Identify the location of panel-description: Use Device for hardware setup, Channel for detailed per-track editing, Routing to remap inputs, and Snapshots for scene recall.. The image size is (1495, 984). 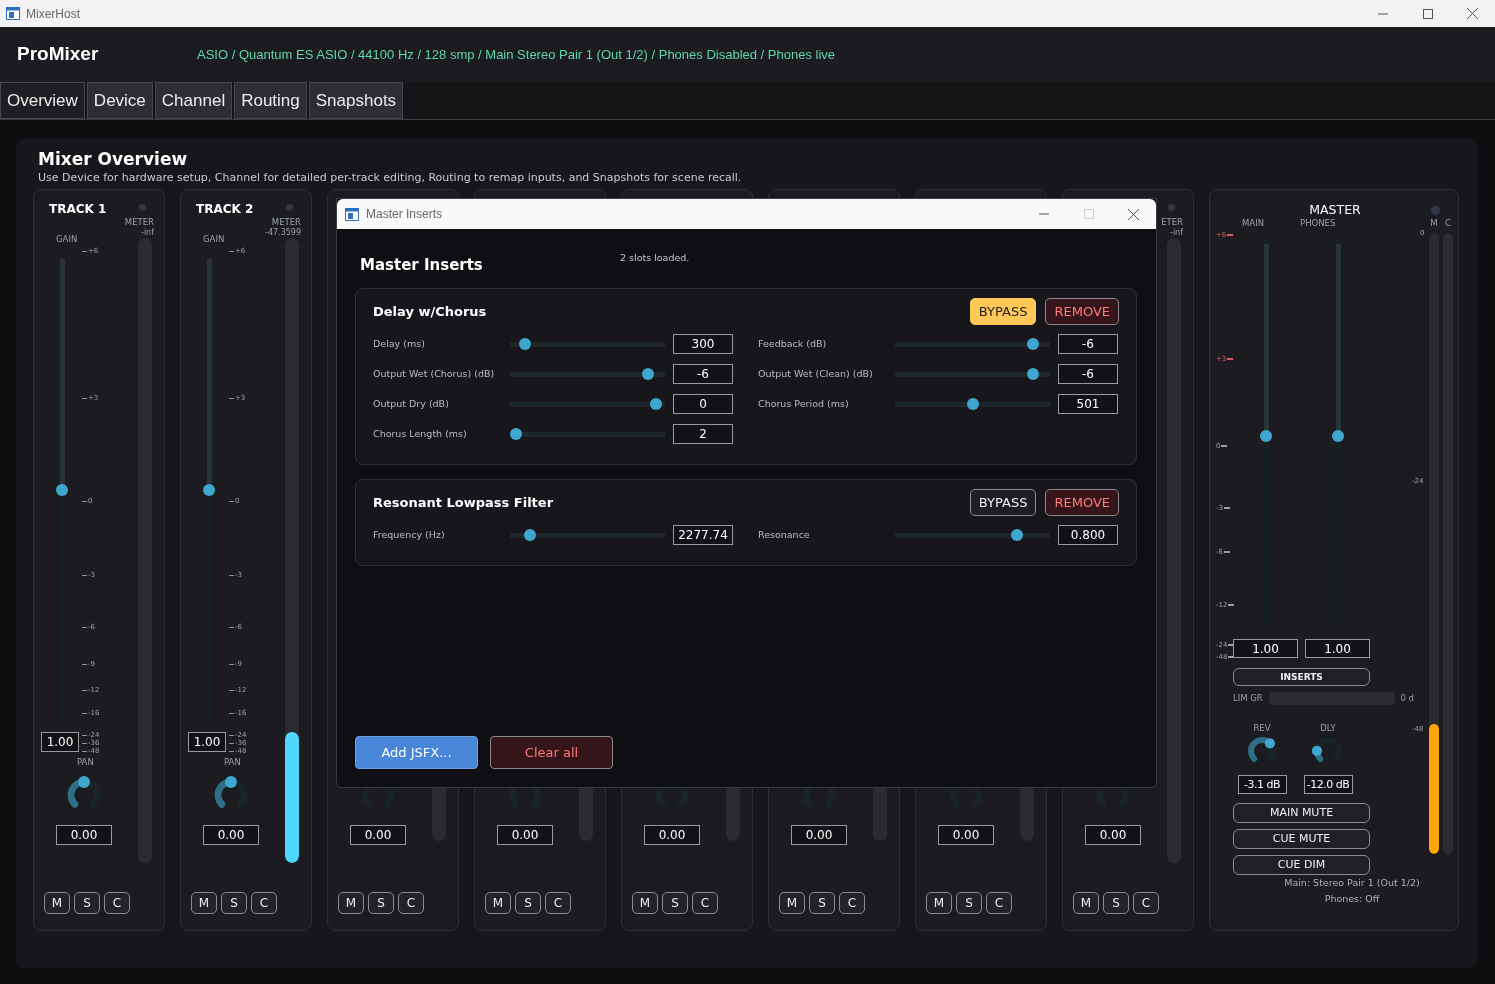
(390, 178).